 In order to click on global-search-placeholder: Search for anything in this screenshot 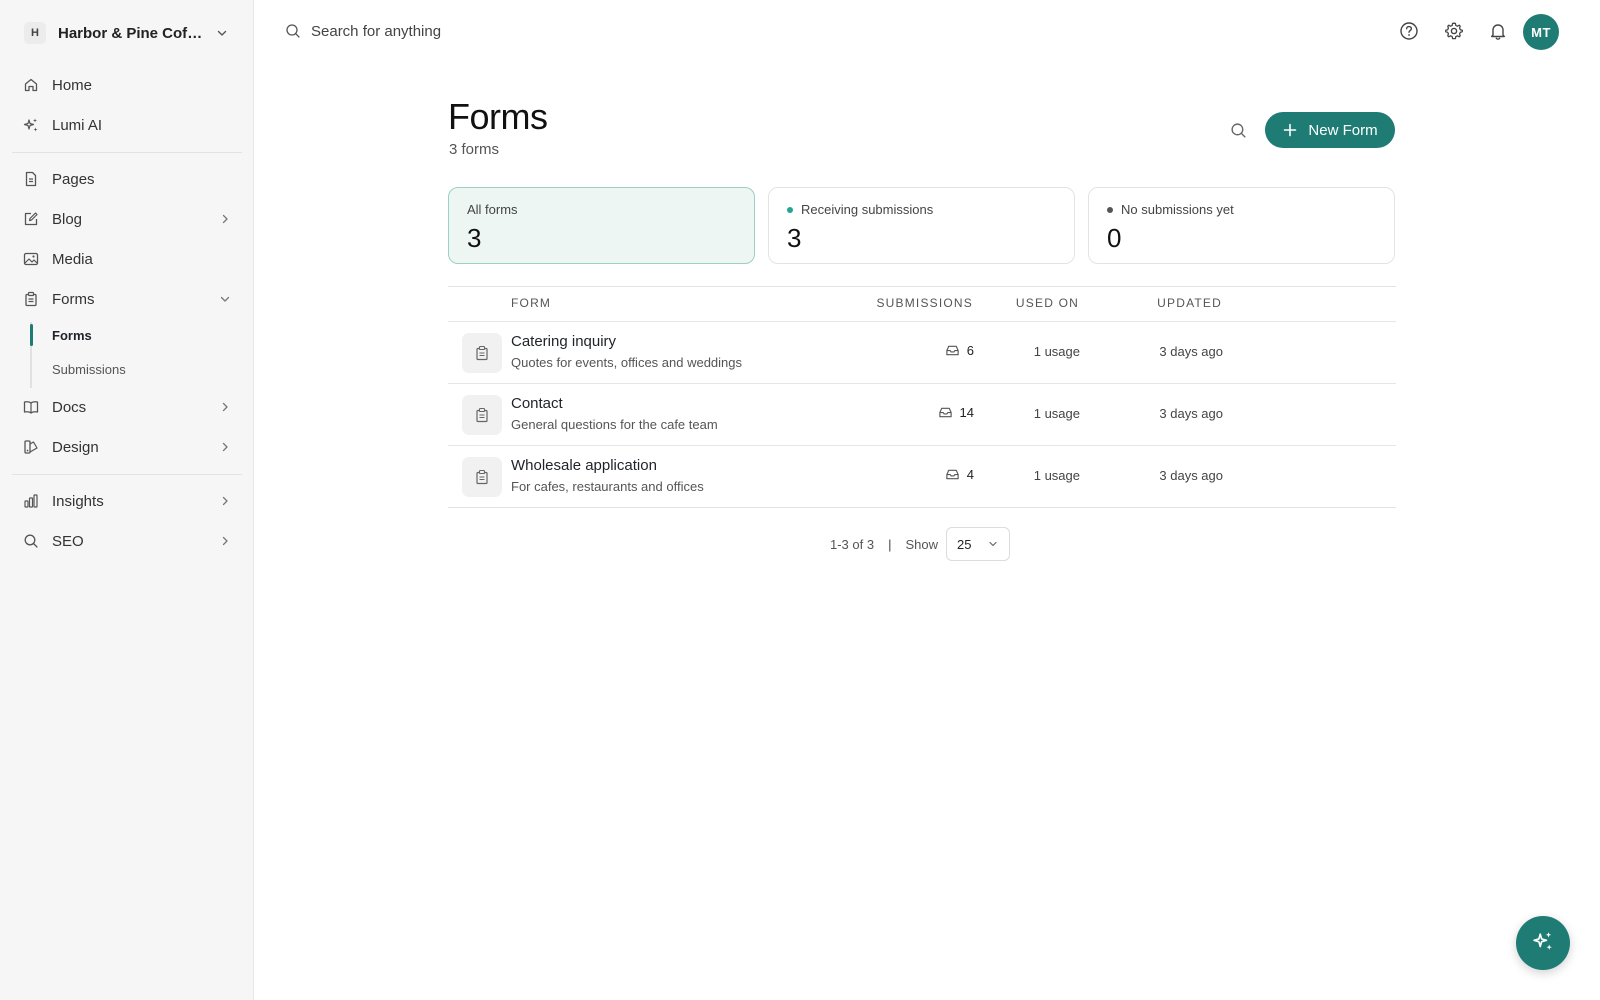, I will do `click(376, 31)`.